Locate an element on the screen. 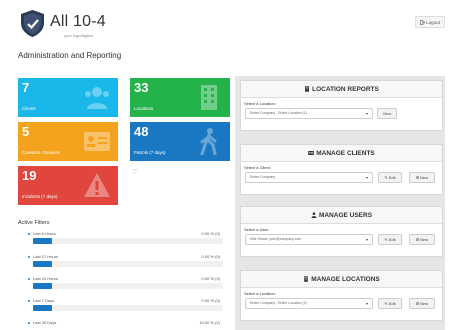 This screenshot has width=451, height=330. document-icon is located at coordinates (307, 89).